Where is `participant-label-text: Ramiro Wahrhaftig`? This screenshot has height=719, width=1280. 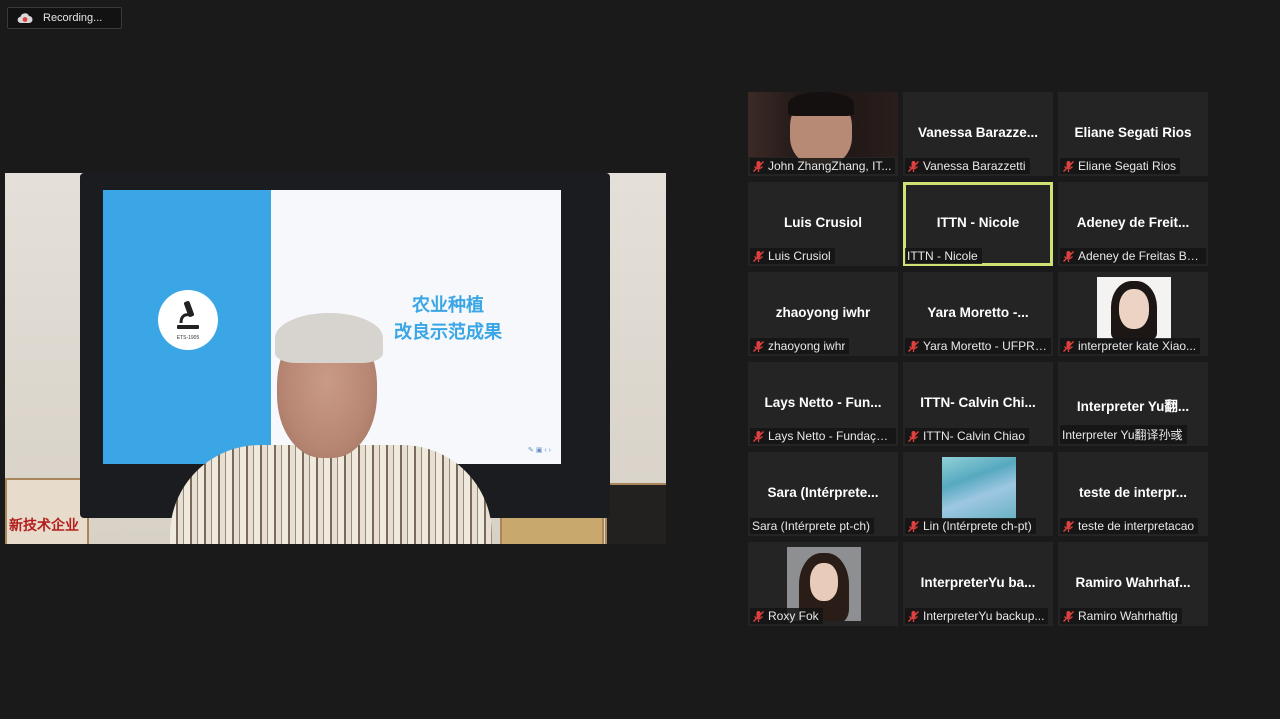 participant-label-text: Ramiro Wahrhaftig is located at coordinates (1128, 616).